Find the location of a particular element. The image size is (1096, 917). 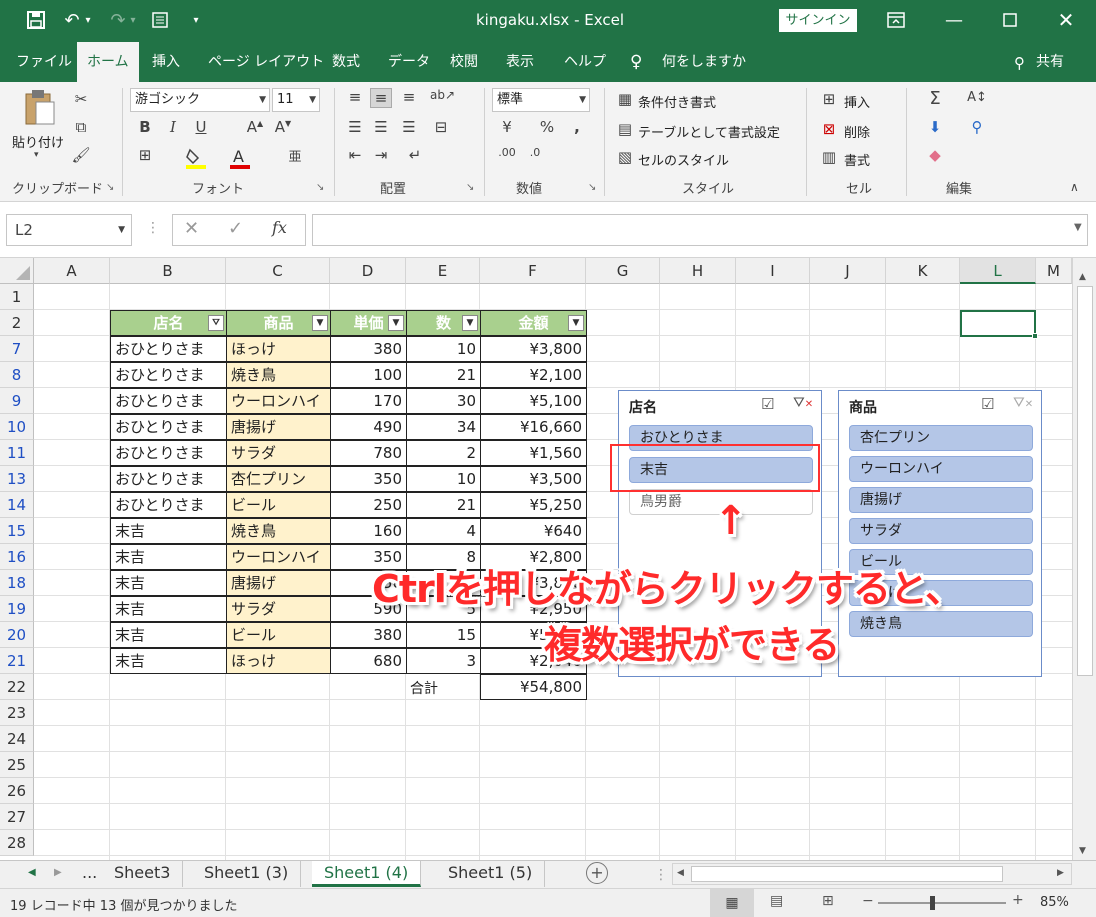

align-bottom-icon: ≡ is located at coordinates (409, 97).